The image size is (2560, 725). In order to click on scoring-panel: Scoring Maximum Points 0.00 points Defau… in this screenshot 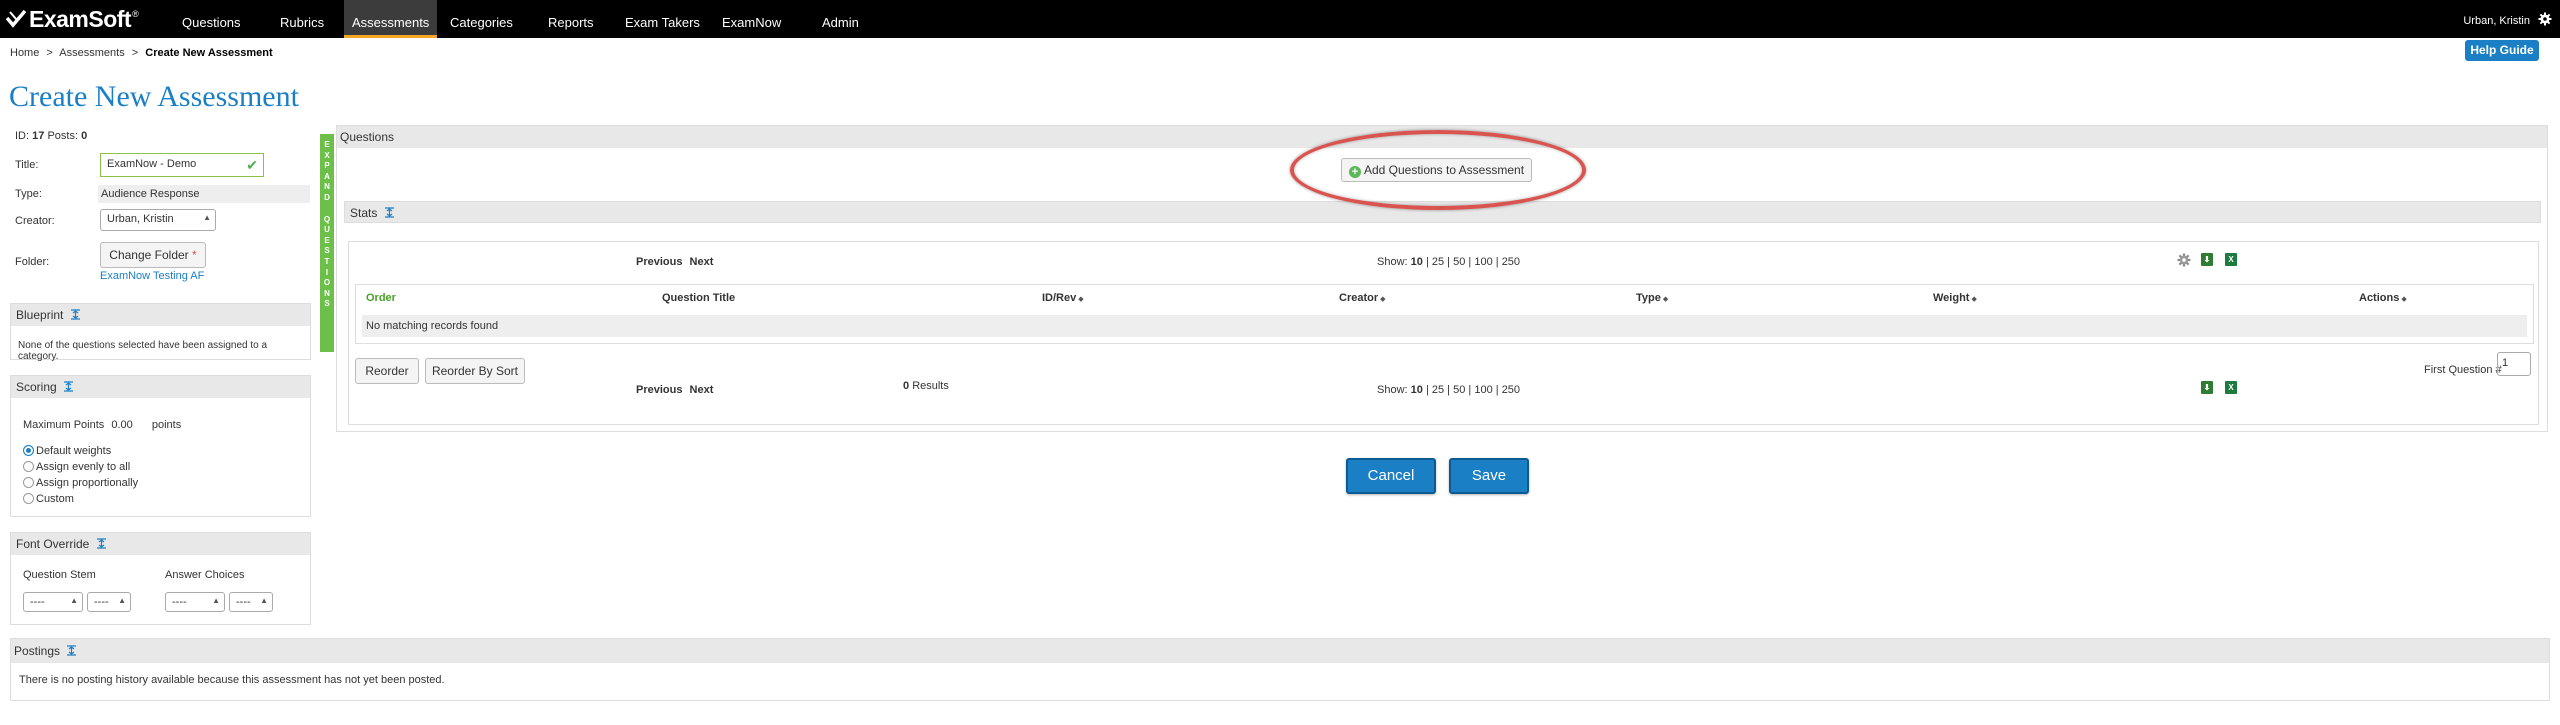, I will do `click(160, 446)`.